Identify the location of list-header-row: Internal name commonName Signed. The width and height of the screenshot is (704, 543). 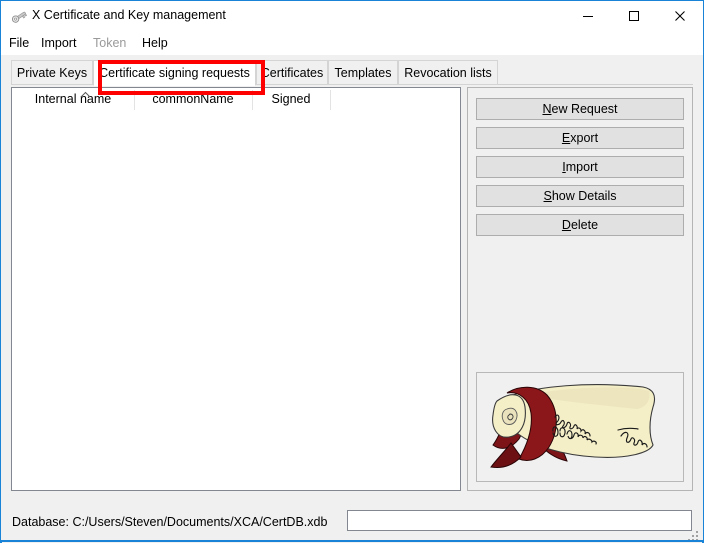
(236, 100).